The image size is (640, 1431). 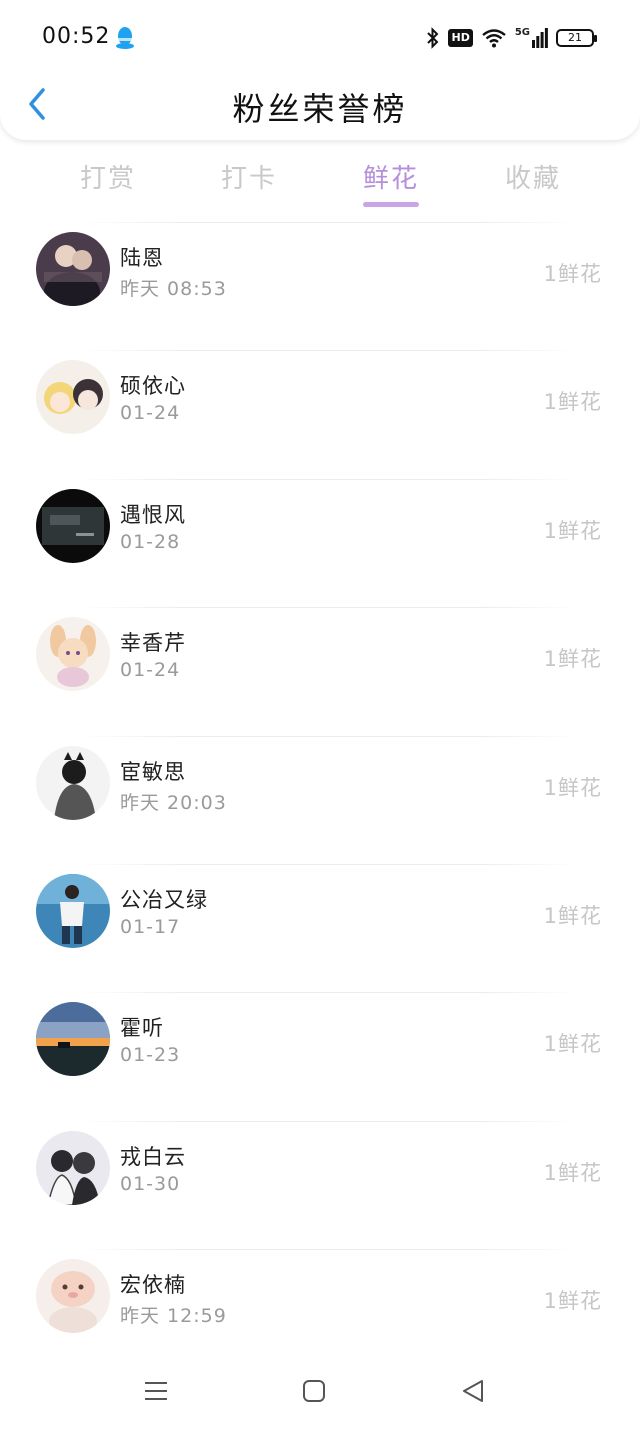 I want to click on fan-name: 戎白云, so click(x=153, y=1156).